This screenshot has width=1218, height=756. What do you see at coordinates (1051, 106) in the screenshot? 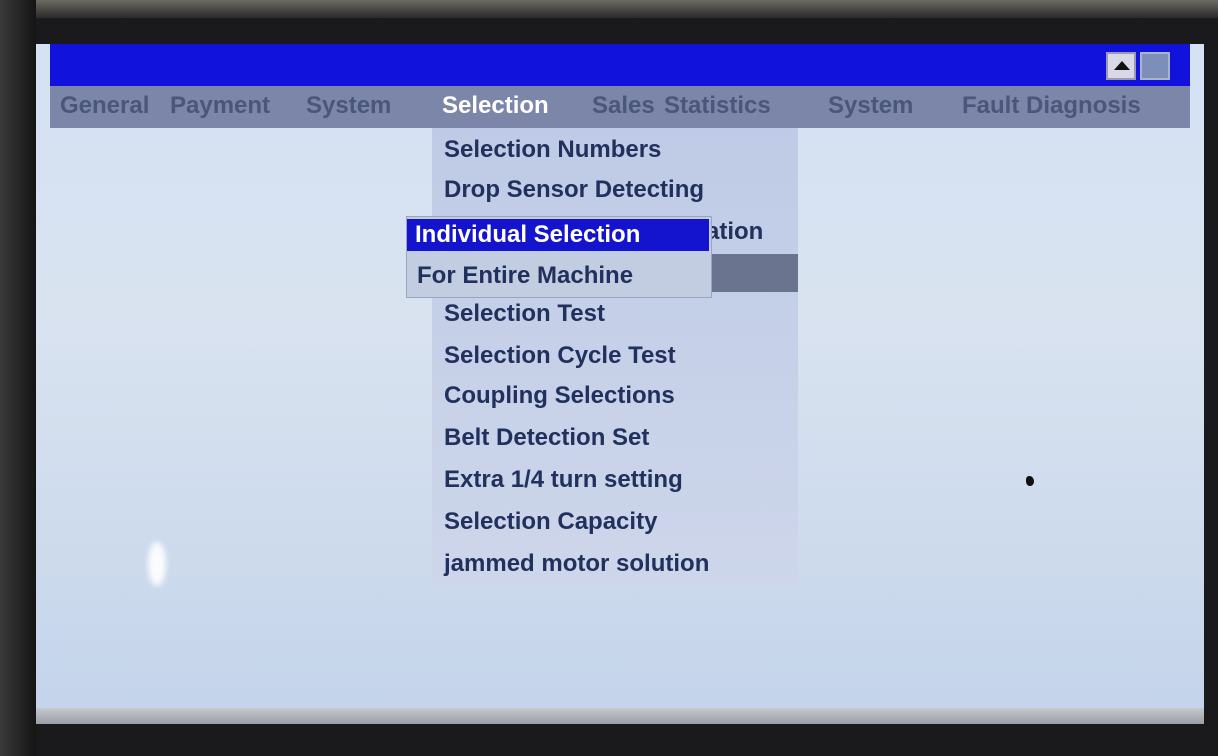
I see `menu-fault-diagnosis: Fault Diagnosis` at bounding box center [1051, 106].